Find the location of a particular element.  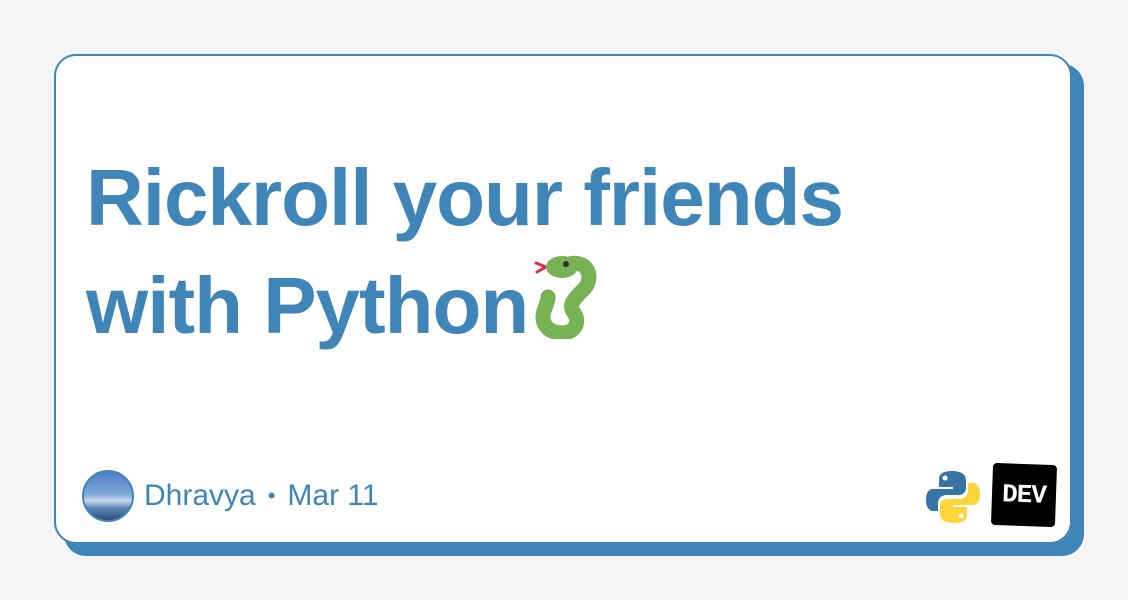

dev-logo-text: DEV is located at coordinates (1024, 495).